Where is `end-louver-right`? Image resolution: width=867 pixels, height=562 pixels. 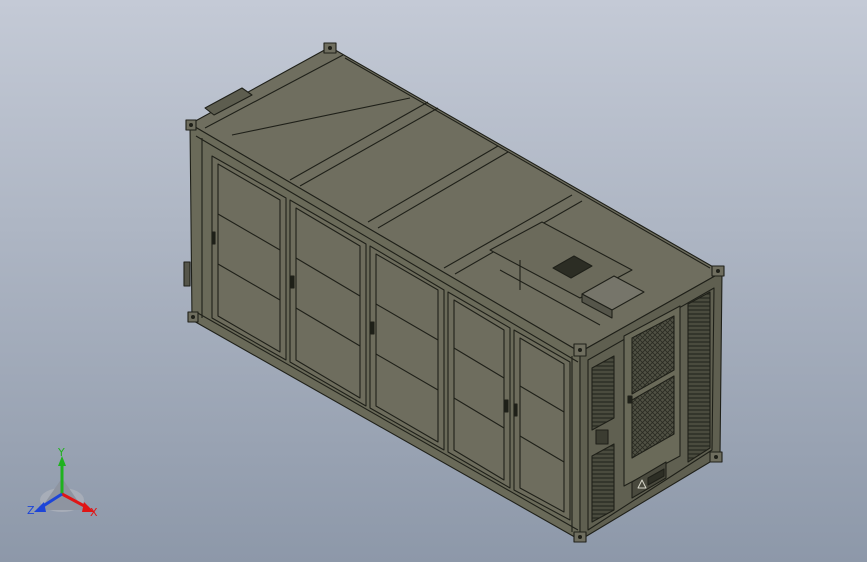
end-louver-right is located at coordinates (699, 377).